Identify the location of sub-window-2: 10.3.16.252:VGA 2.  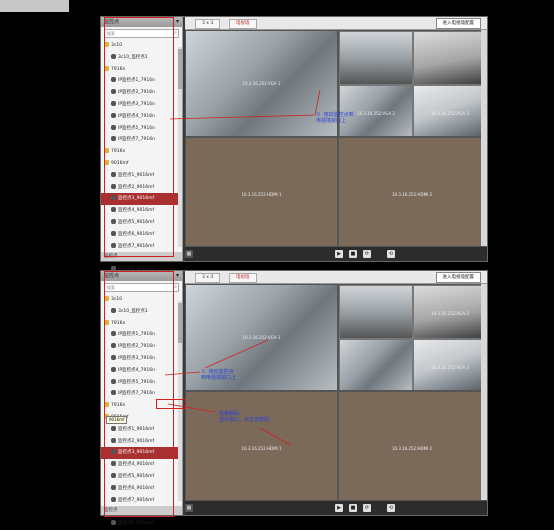
(449, 312).